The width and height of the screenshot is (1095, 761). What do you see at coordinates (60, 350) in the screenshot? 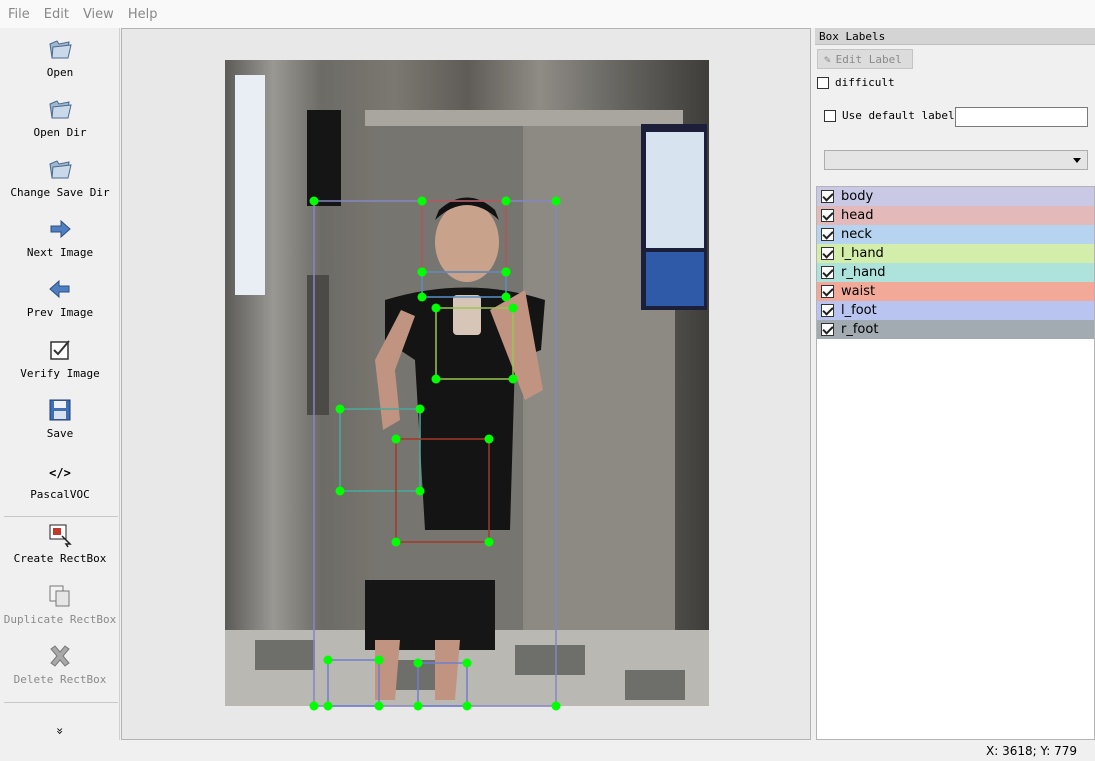
I see `checkbox-icon` at bounding box center [60, 350].